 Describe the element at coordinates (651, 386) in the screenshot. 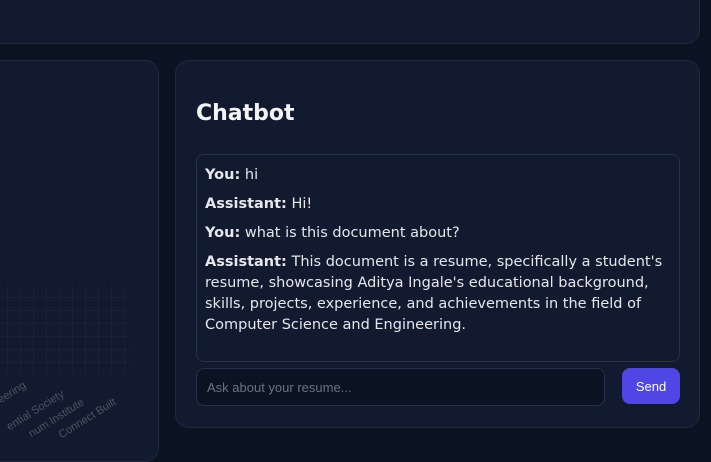

I see `send-button: Send` at that location.